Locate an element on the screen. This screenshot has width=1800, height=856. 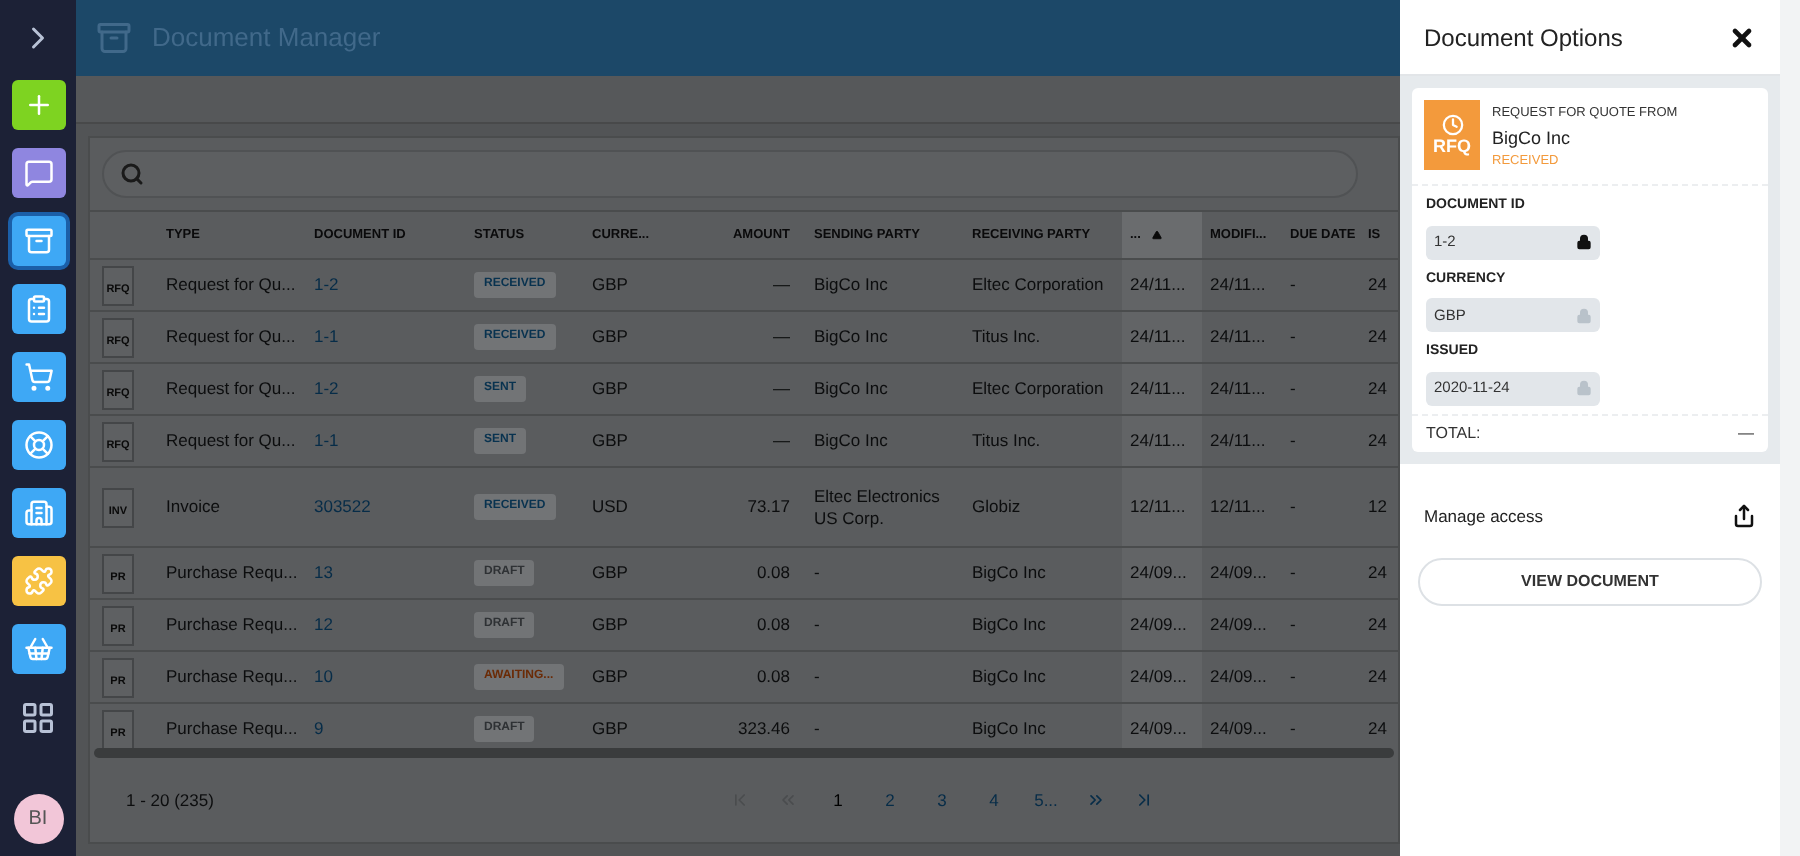
total-label: TOTAL: is located at coordinates (1453, 433).